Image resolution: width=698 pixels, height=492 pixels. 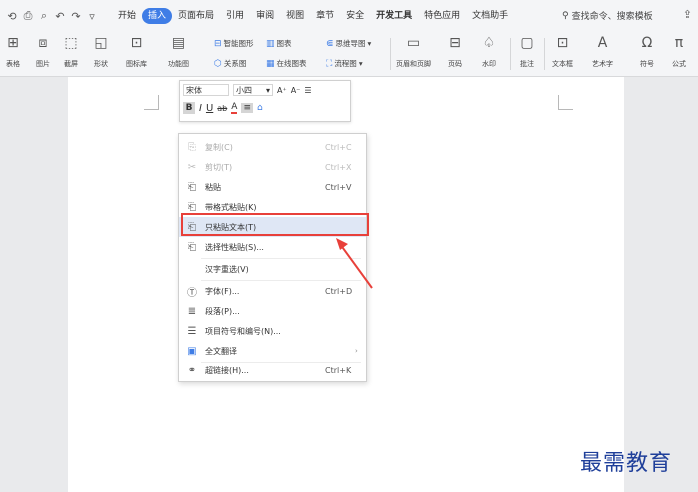 I want to click on tab-home: 开始, so click(x=127, y=16).